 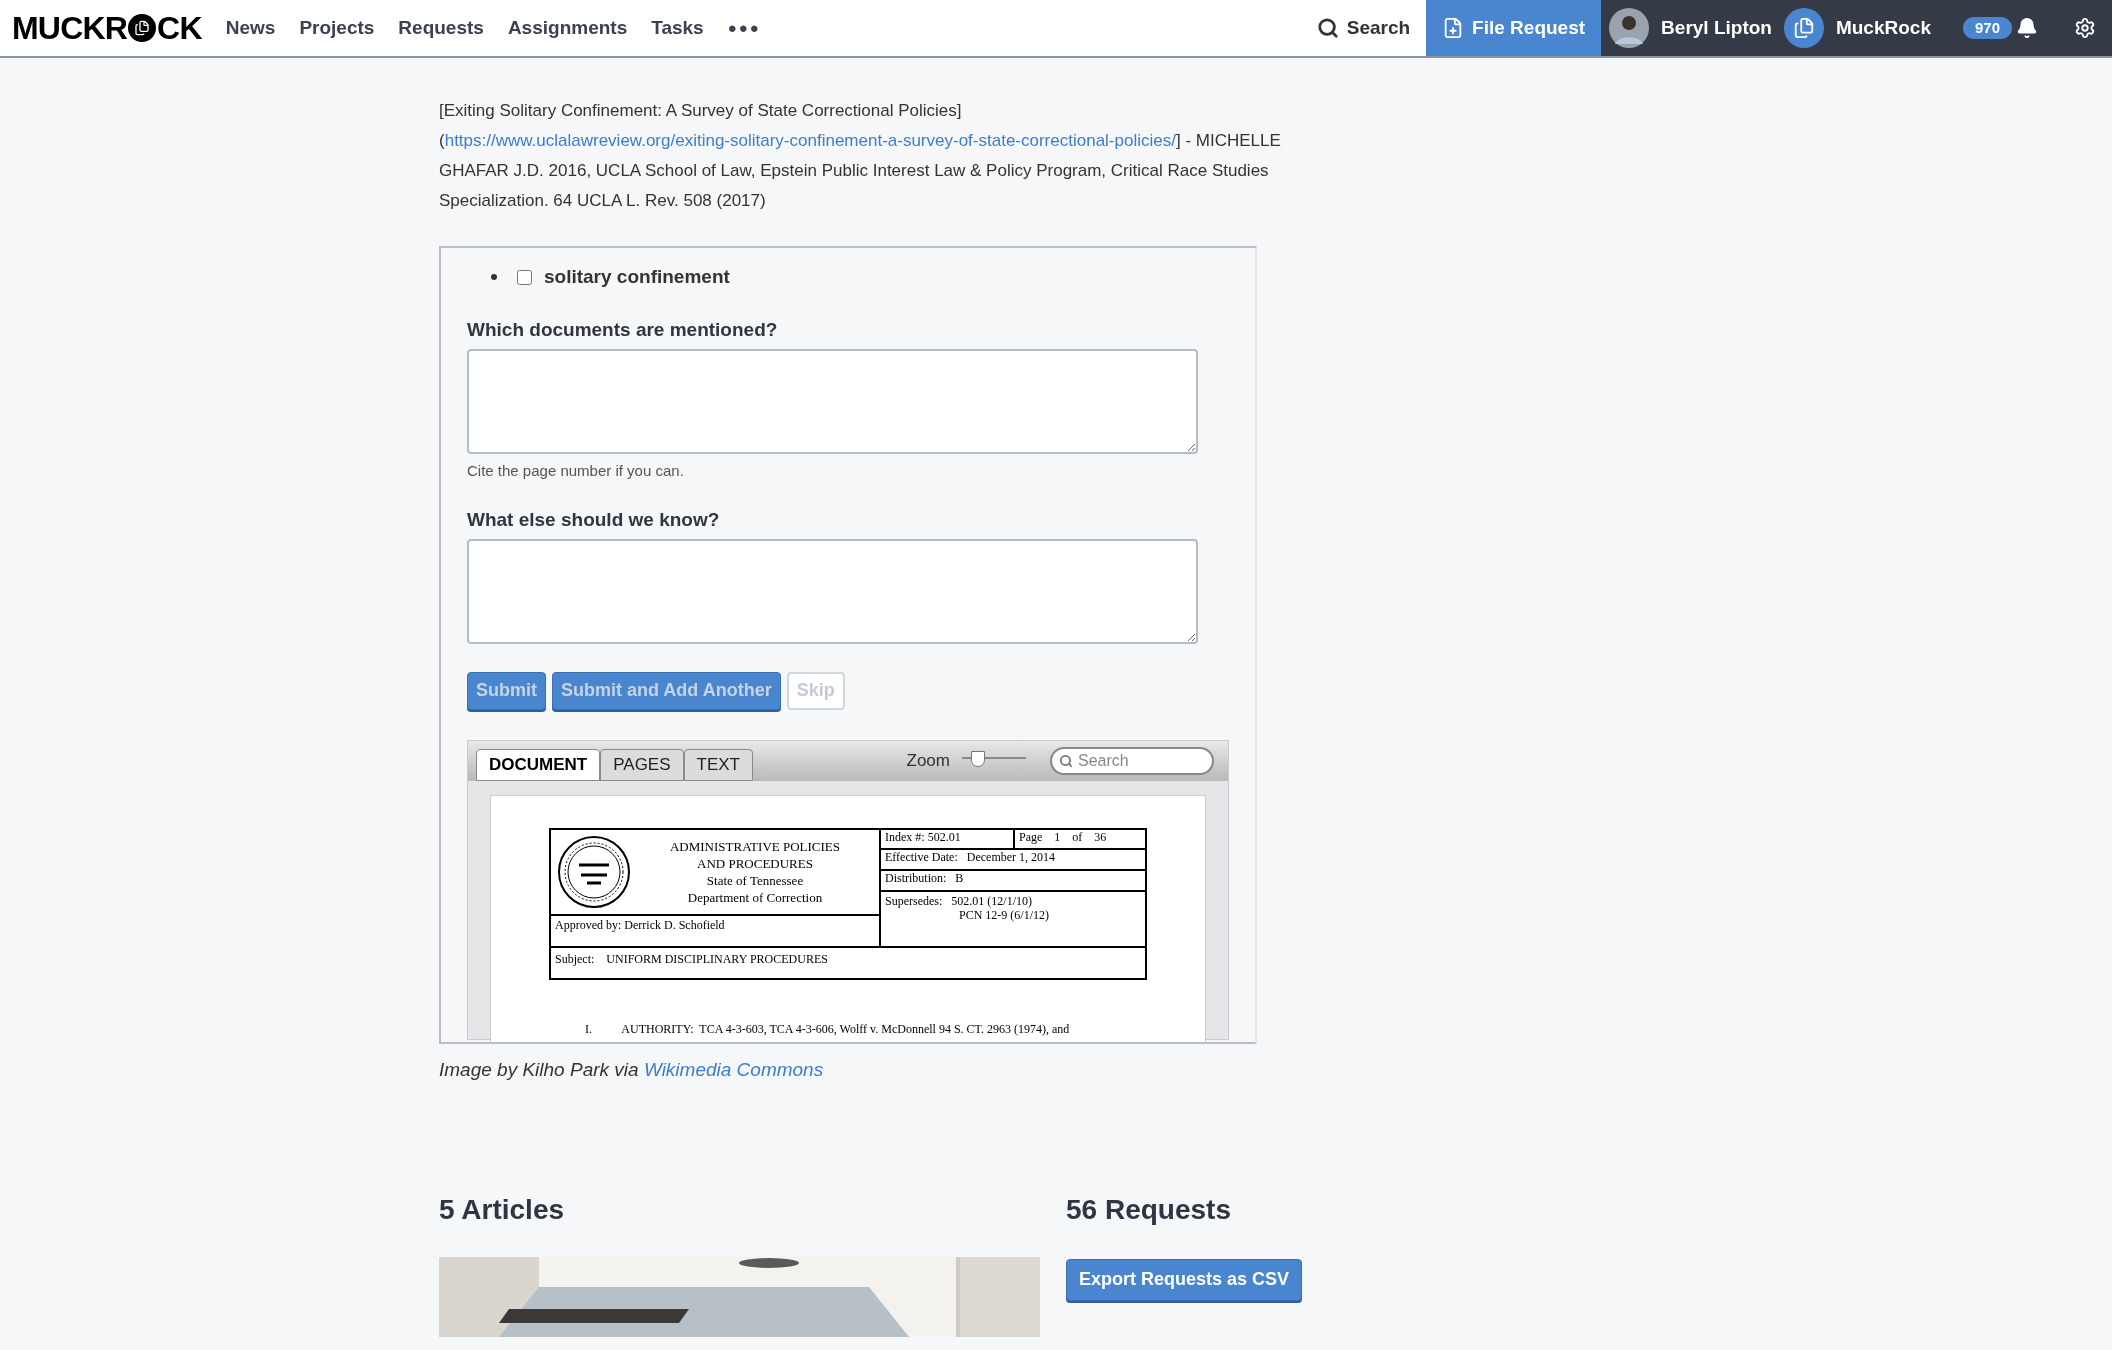 I want to click on nav-link: Requests, so click(x=441, y=28).